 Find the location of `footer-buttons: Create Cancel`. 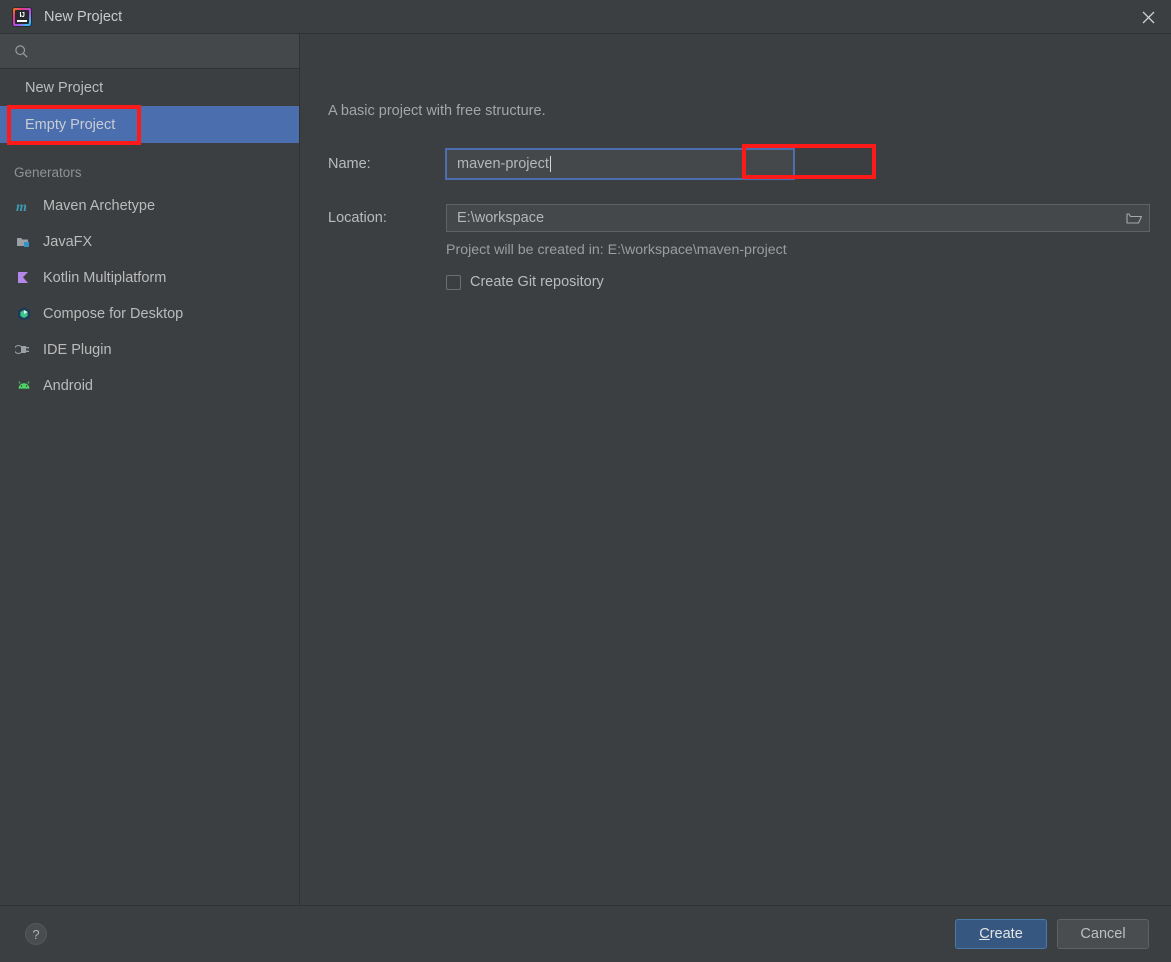

footer-buttons: Create Cancel is located at coordinates (1052, 934).